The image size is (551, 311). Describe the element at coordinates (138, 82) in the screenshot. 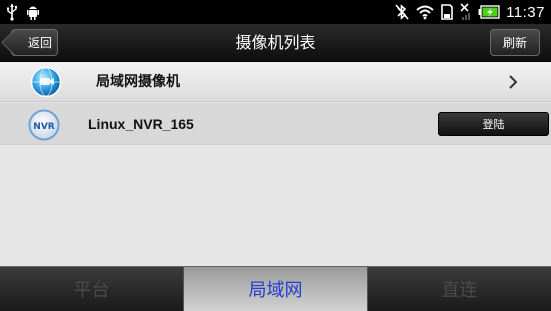

I see `list-item-label: 局域网摄像机` at that location.